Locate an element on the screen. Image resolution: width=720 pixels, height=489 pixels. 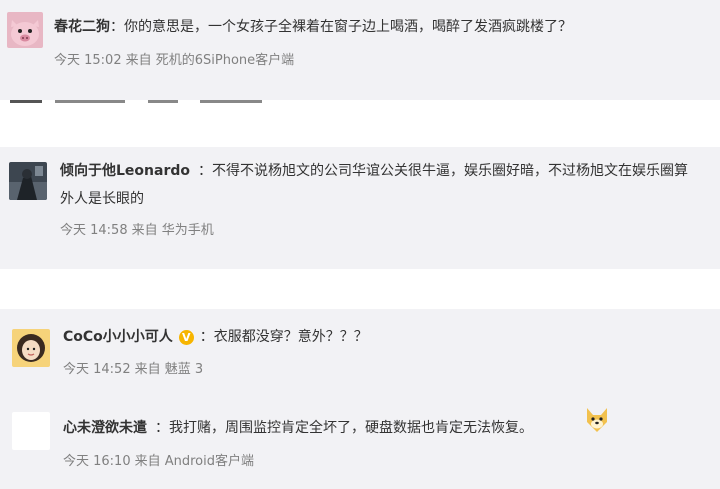
timestamp: 今天 16:10 is located at coordinates (97, 461).